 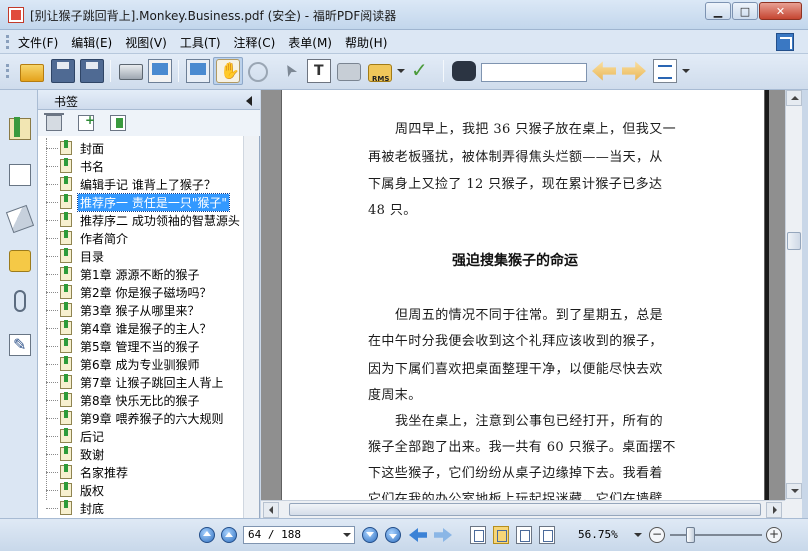 I want to click on bookmark-item: 书名, so click(x=141, y=166).